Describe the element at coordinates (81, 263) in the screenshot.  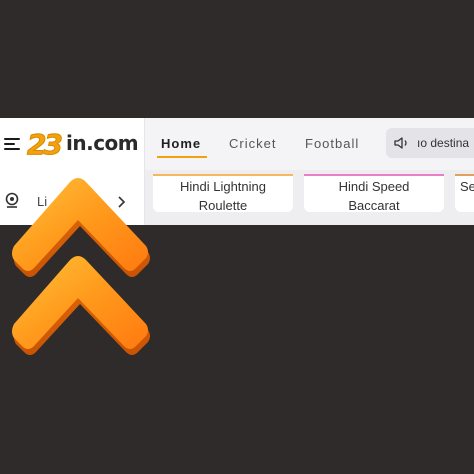
I see `double-chevron-up-icon` at that location.